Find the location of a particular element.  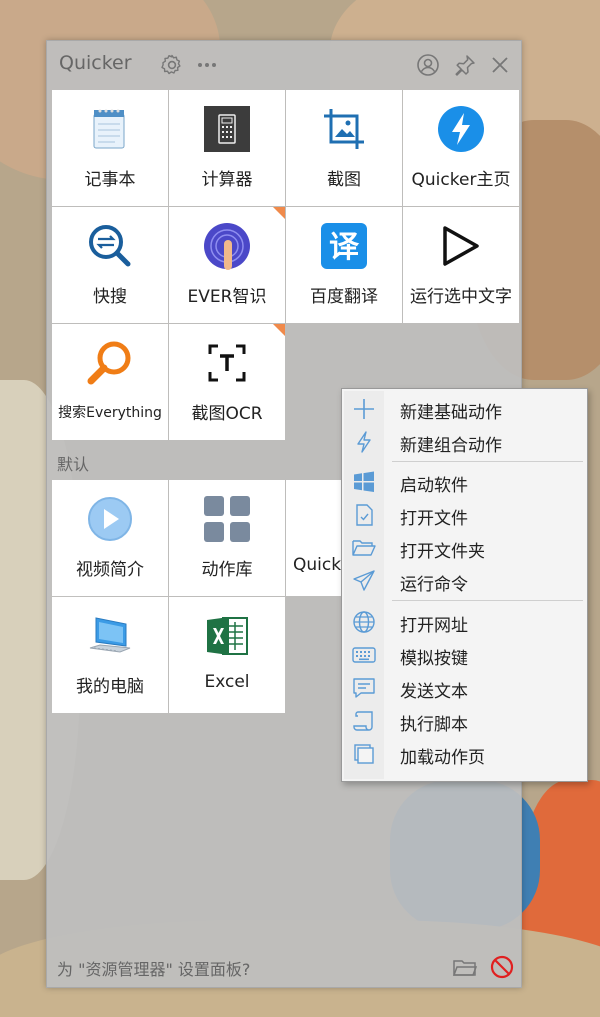

pages-icon is located at coordinates (364, 754).